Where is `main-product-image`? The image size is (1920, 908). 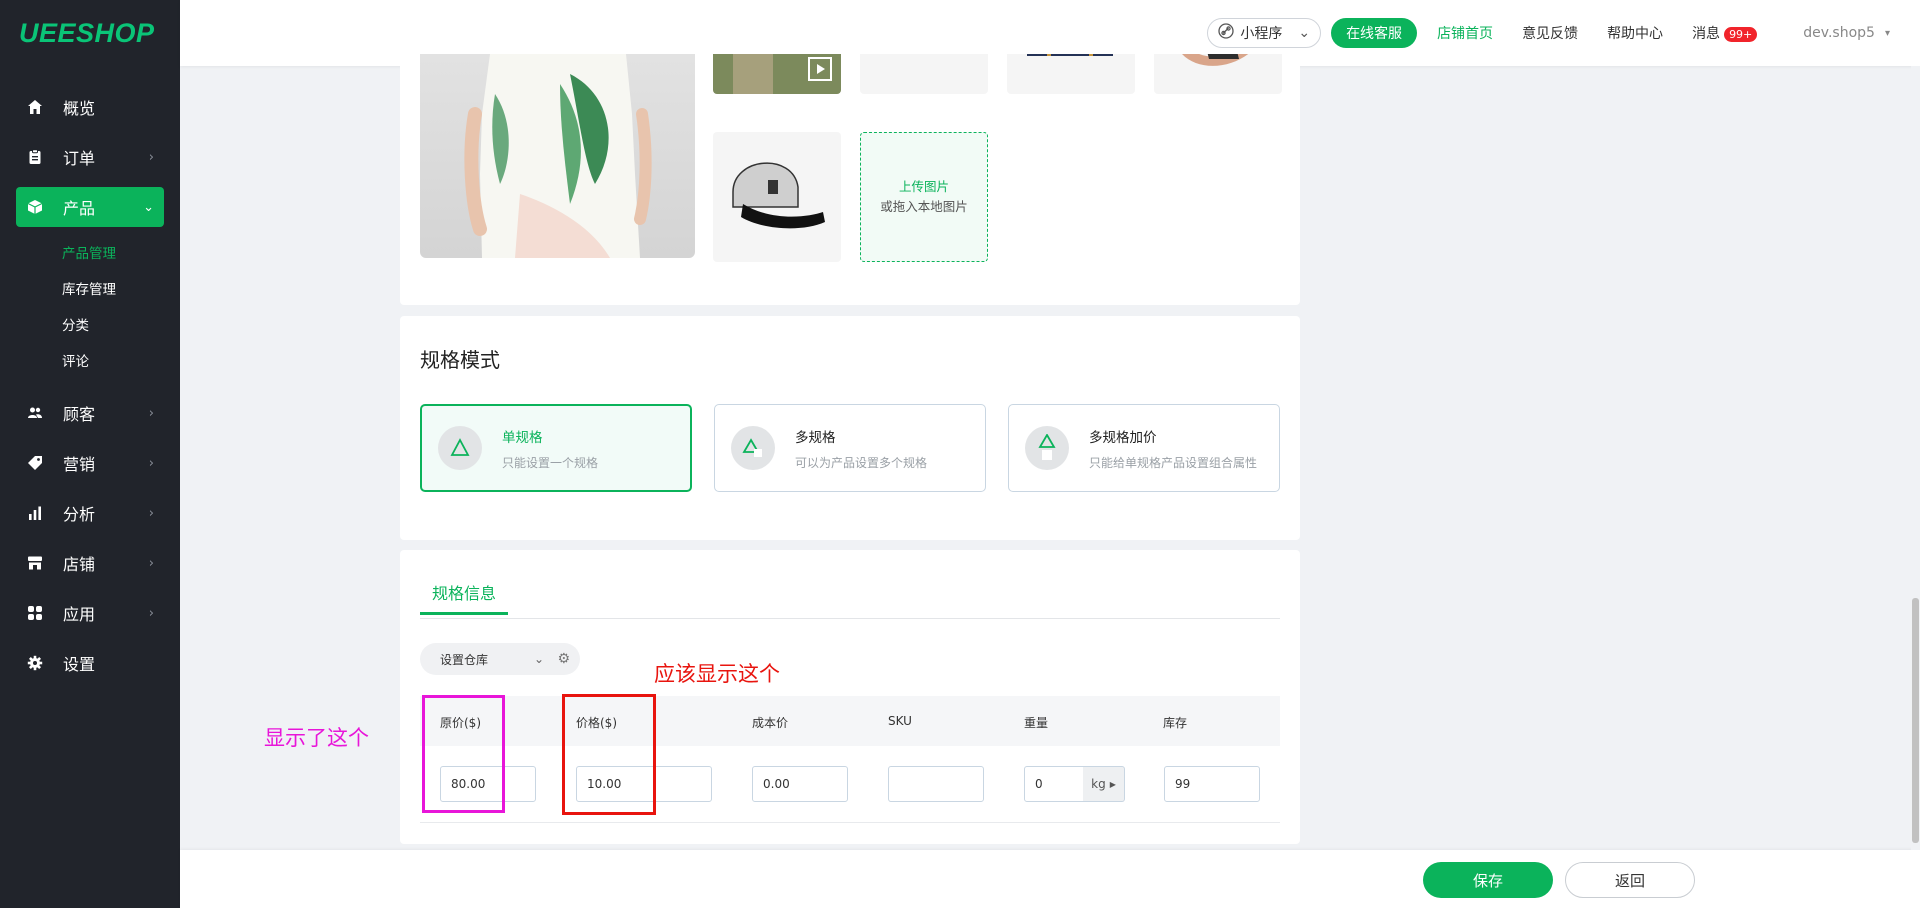 main-product-image is located at coordinates (557, 156).